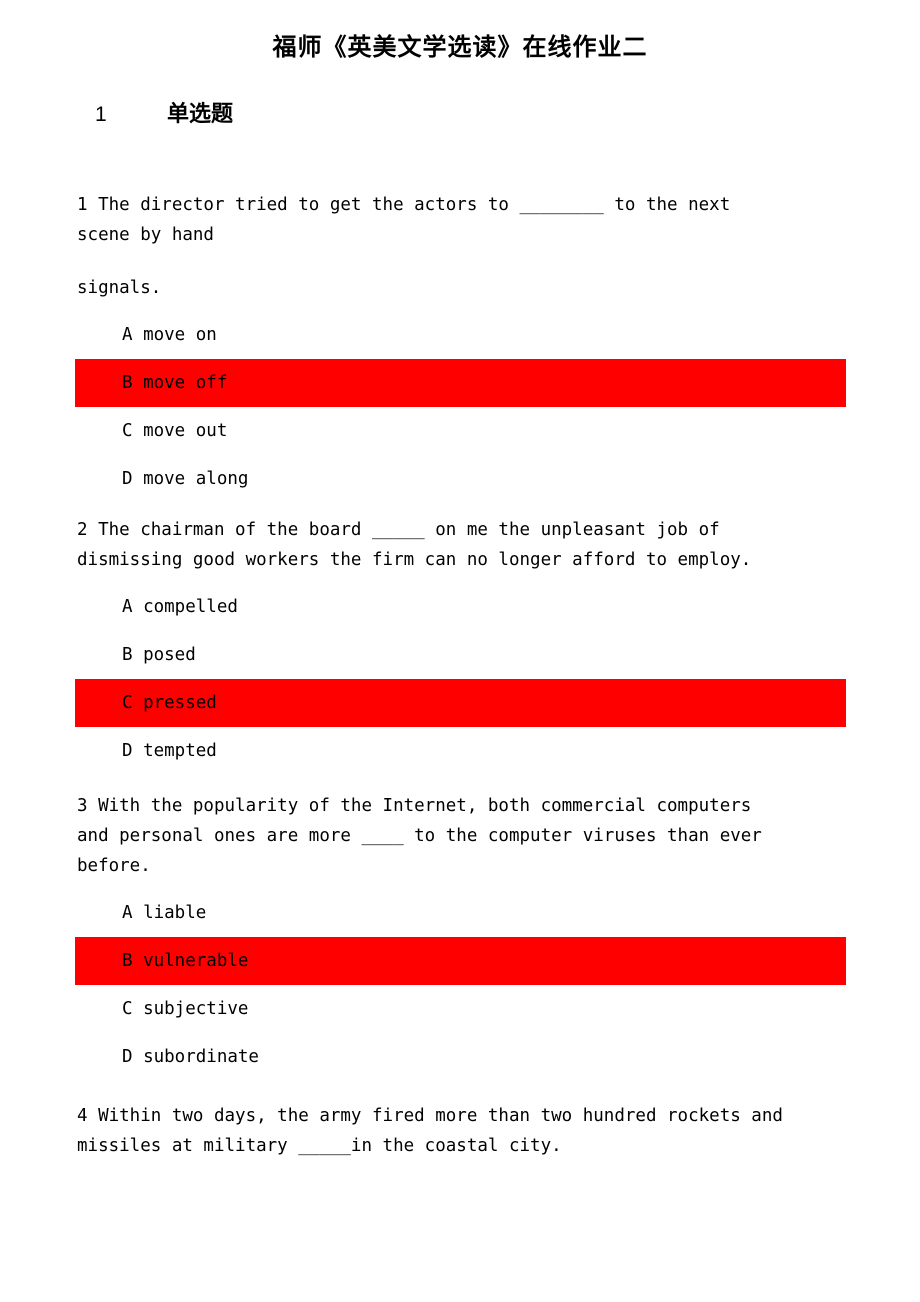  Describe the element at coordinates (460, 479) in the screenshot. I see `option-d: D move along` at that location.